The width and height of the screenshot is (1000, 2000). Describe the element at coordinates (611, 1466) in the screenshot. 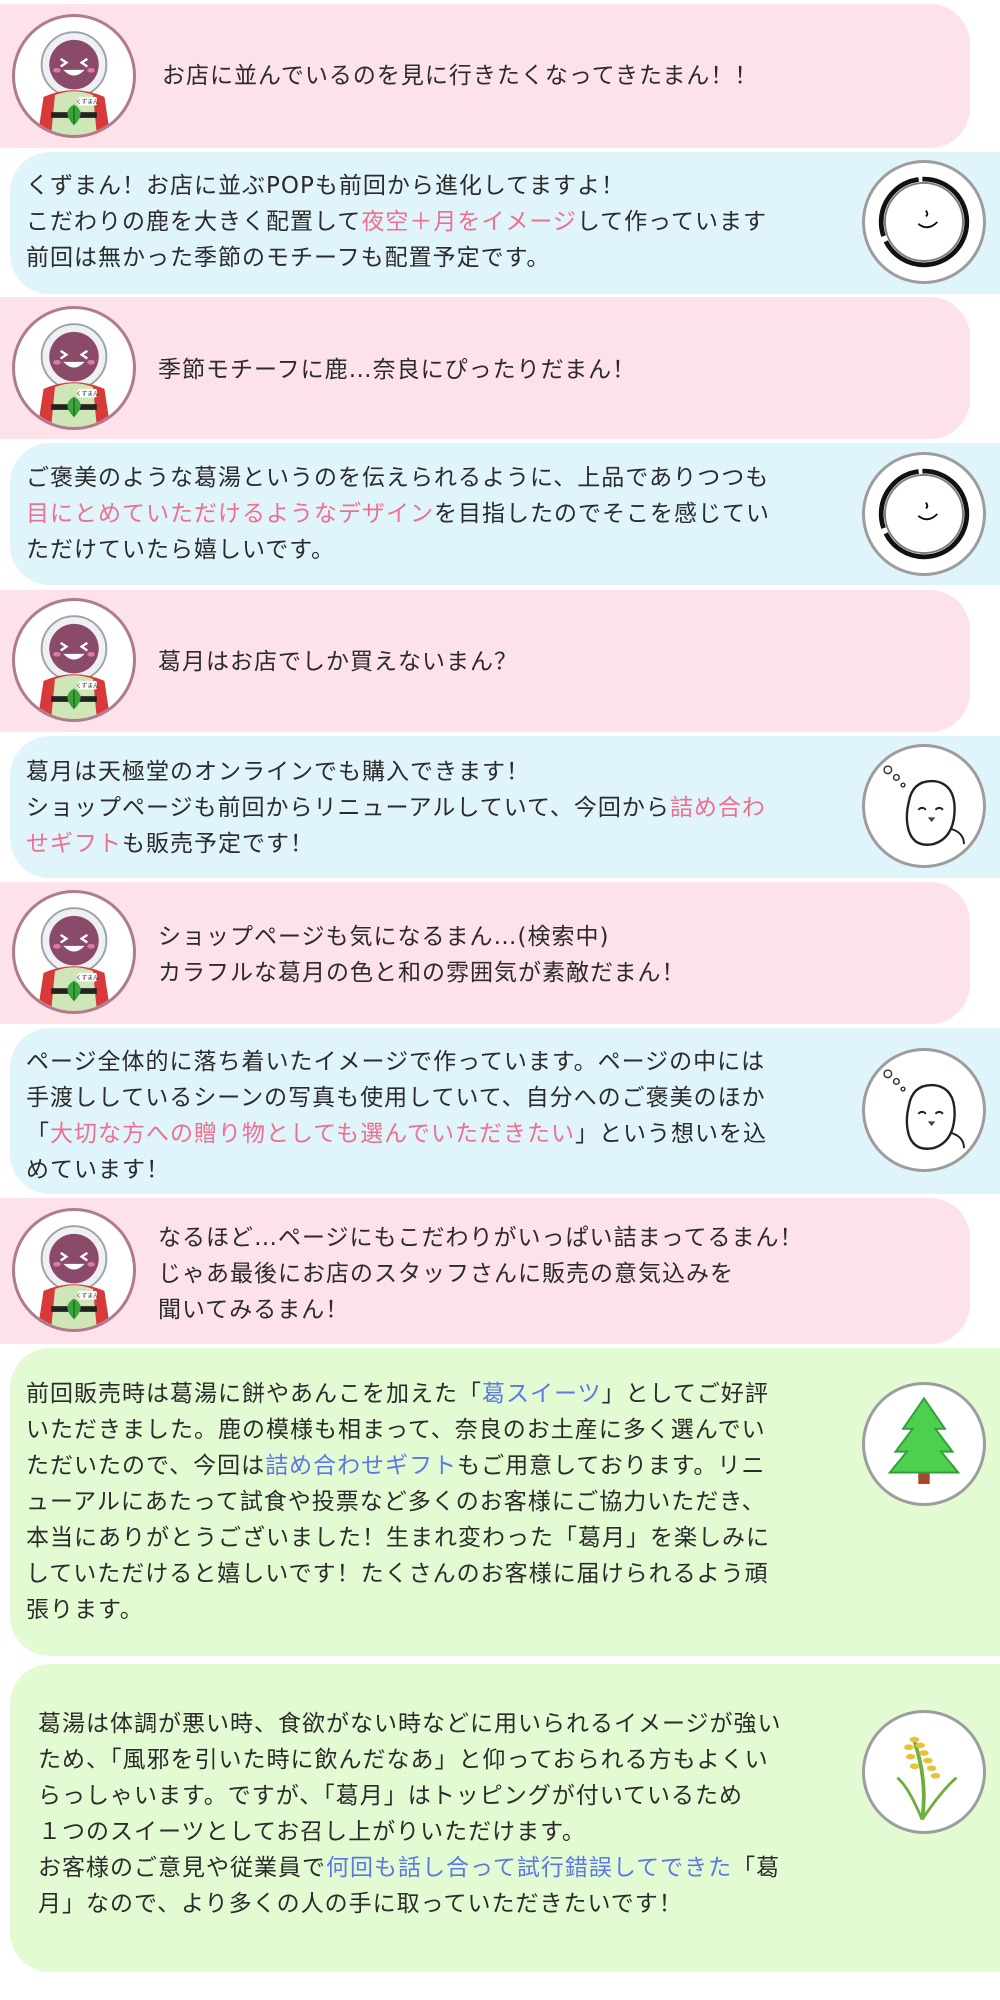

I see `message-segment: もご用意しております。リニ` at that location.